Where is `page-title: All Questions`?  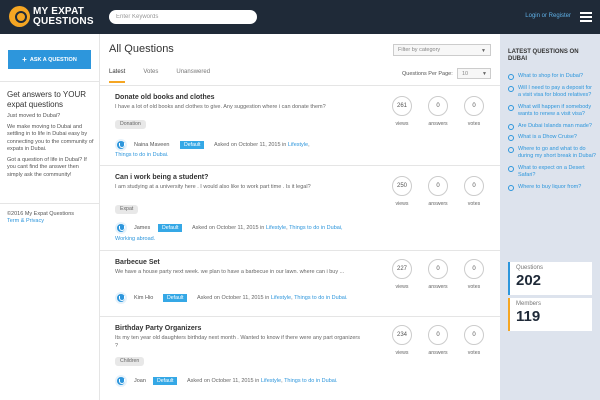 page-title: All Questions is located at coordinates (141, 49).